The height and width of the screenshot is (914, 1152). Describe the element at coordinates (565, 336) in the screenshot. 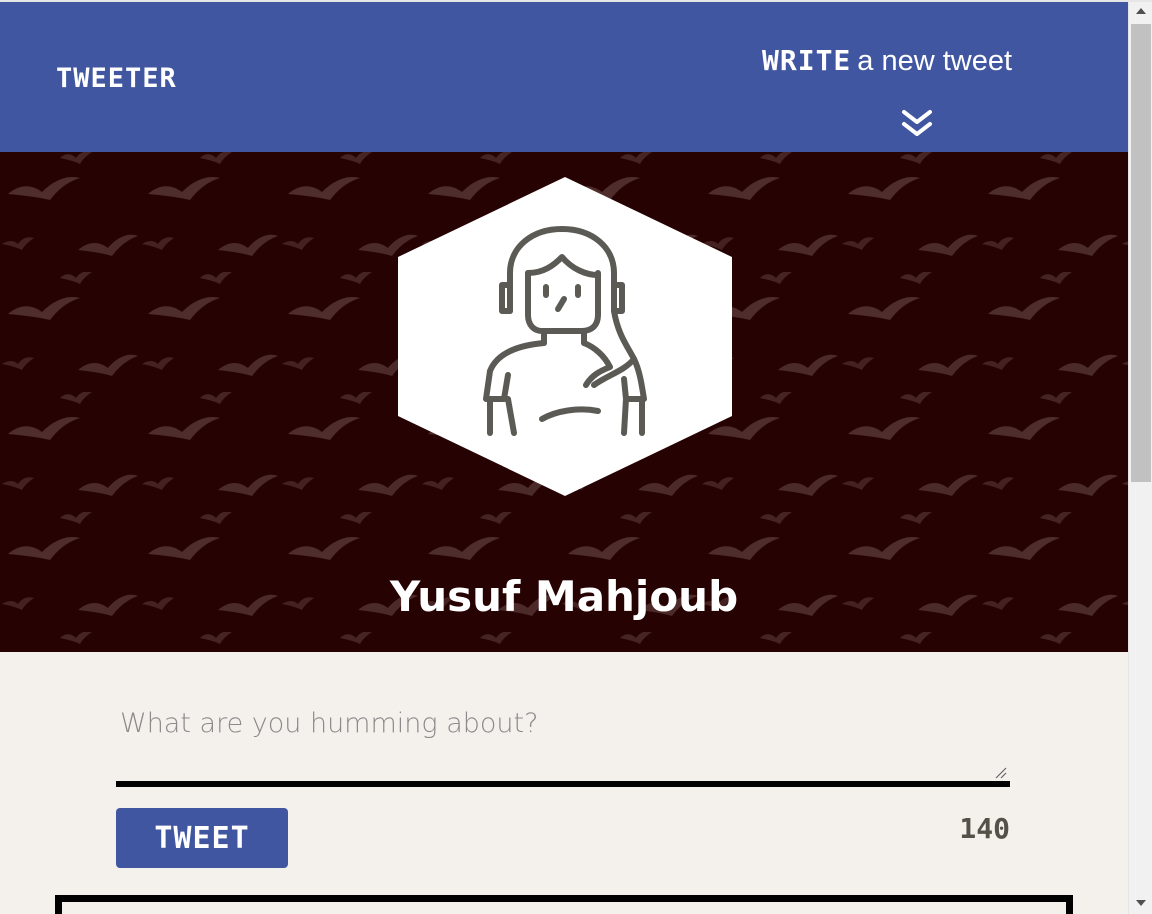

I see `user-avatar-icon` at that location.